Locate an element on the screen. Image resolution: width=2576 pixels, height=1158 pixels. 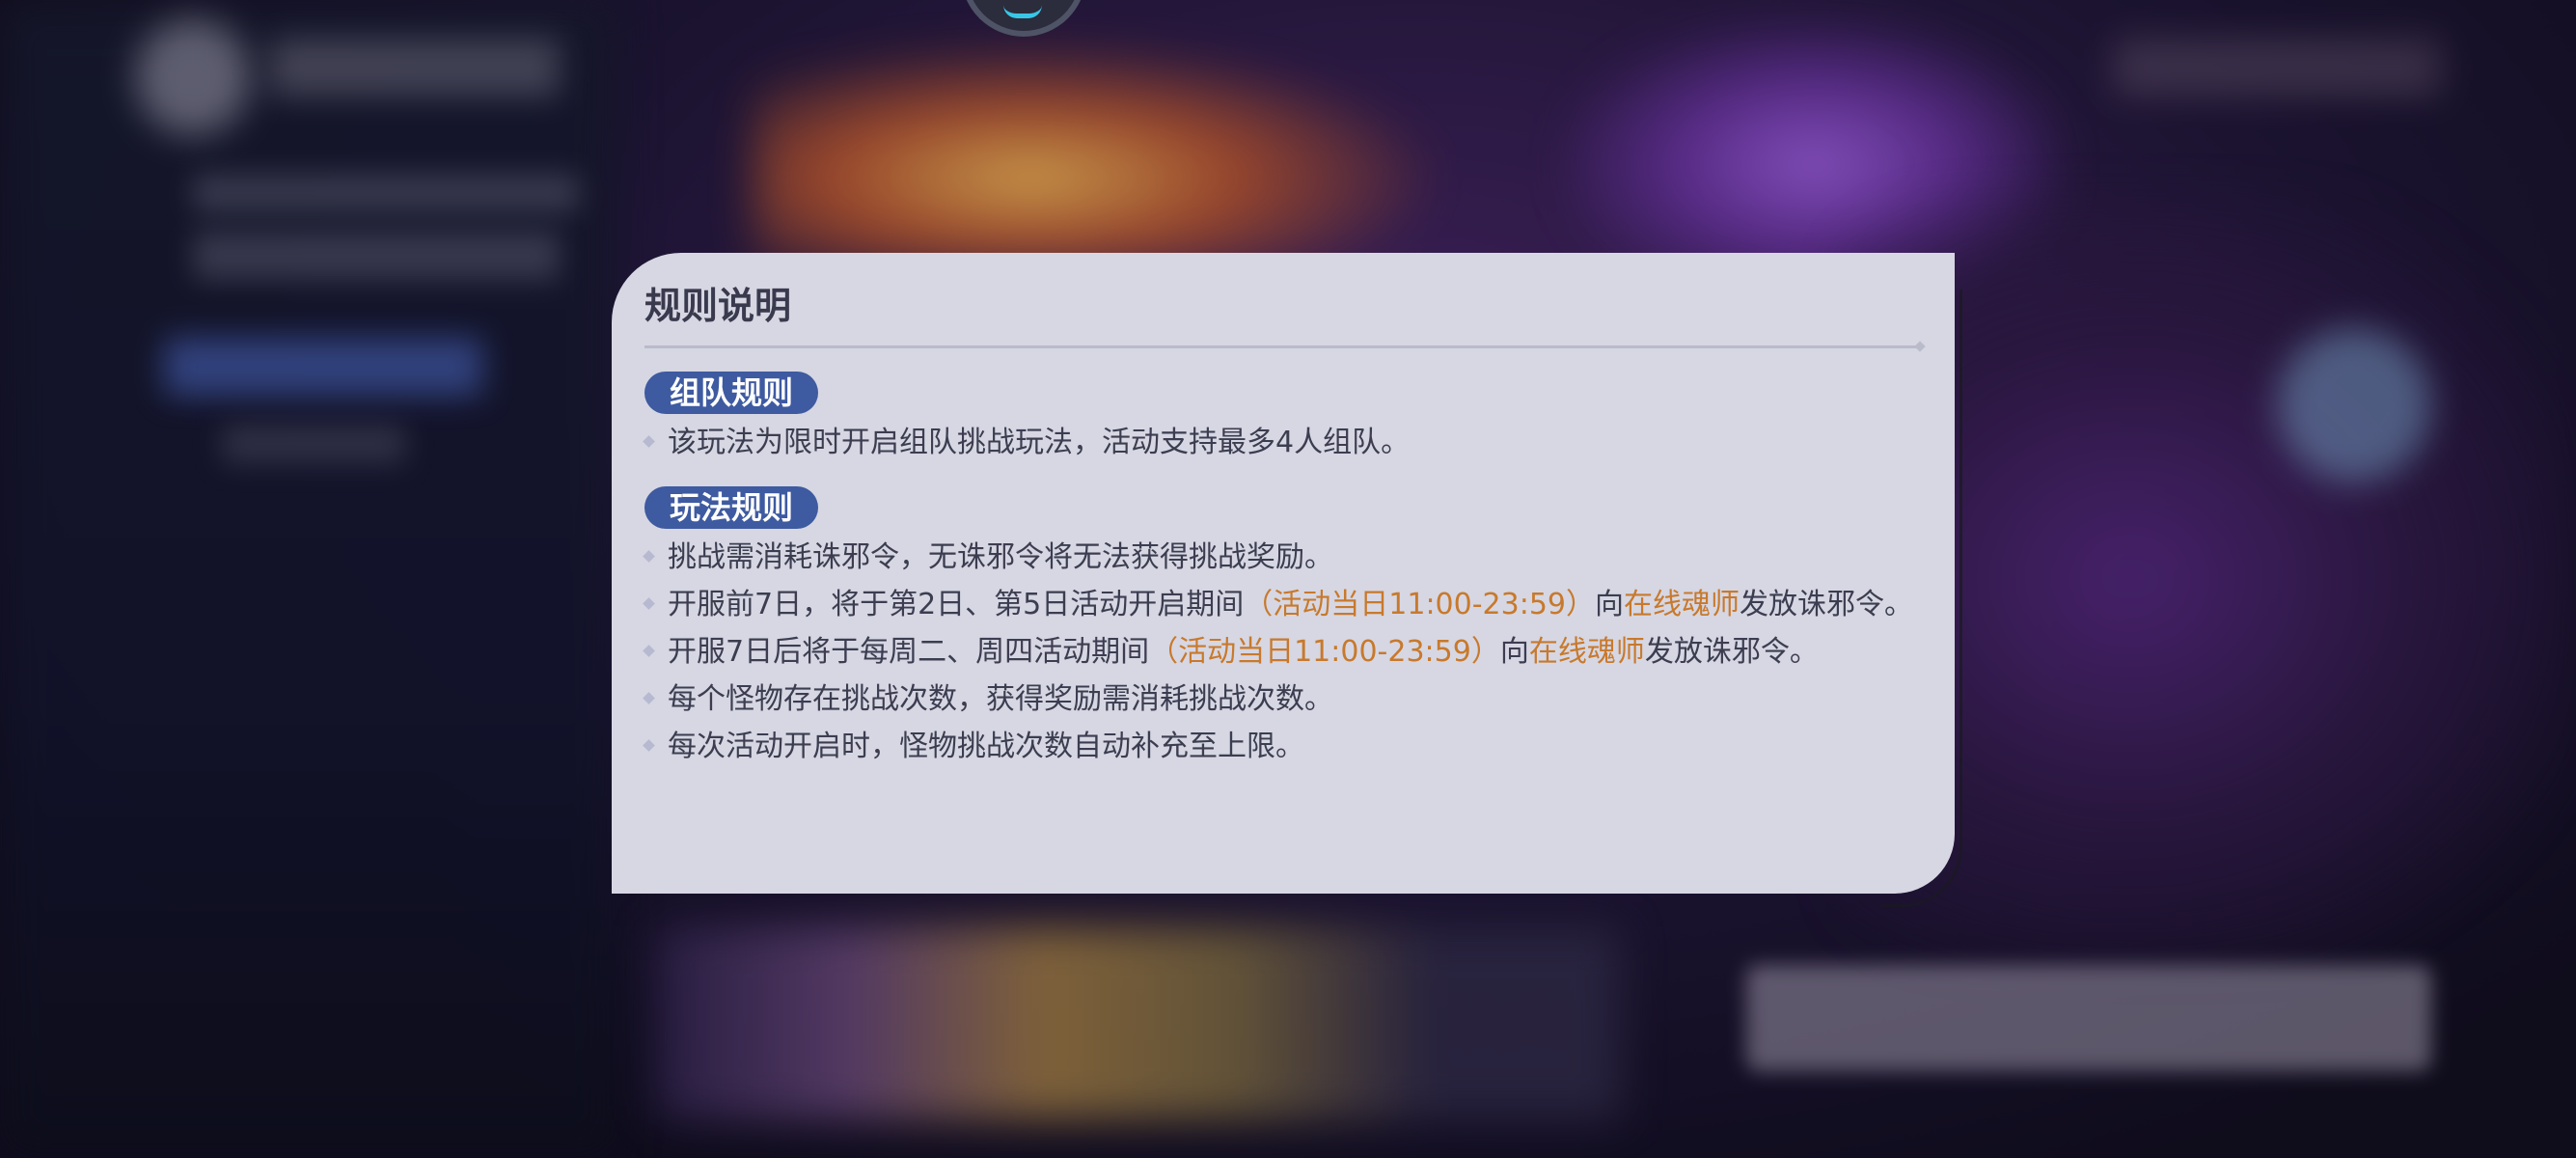
rule-list: 该玩法为限时开启组队挑战玩法，活动支持最多4人组队。 is located at coordinates (1283, 443).